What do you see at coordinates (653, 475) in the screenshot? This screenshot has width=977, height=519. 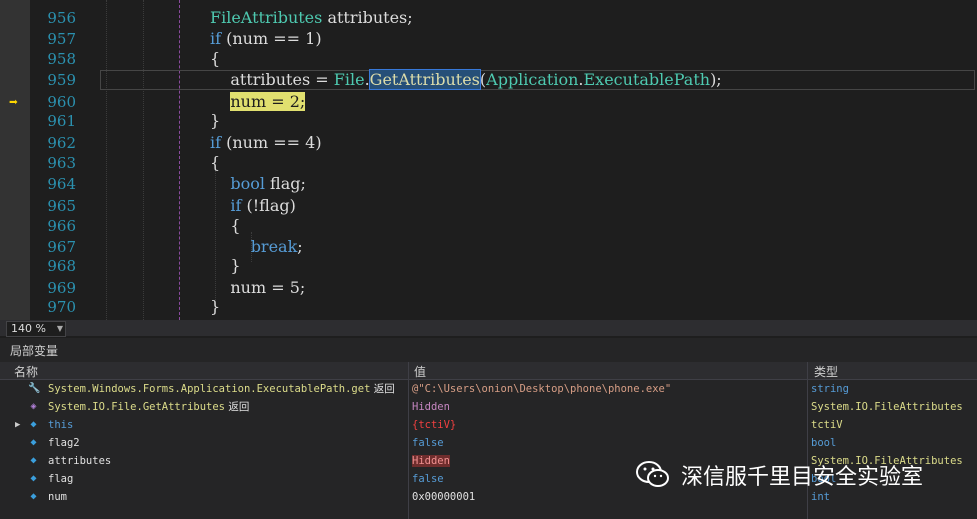 I see `wechat-logo-icon` at bounding box center [653, 475].